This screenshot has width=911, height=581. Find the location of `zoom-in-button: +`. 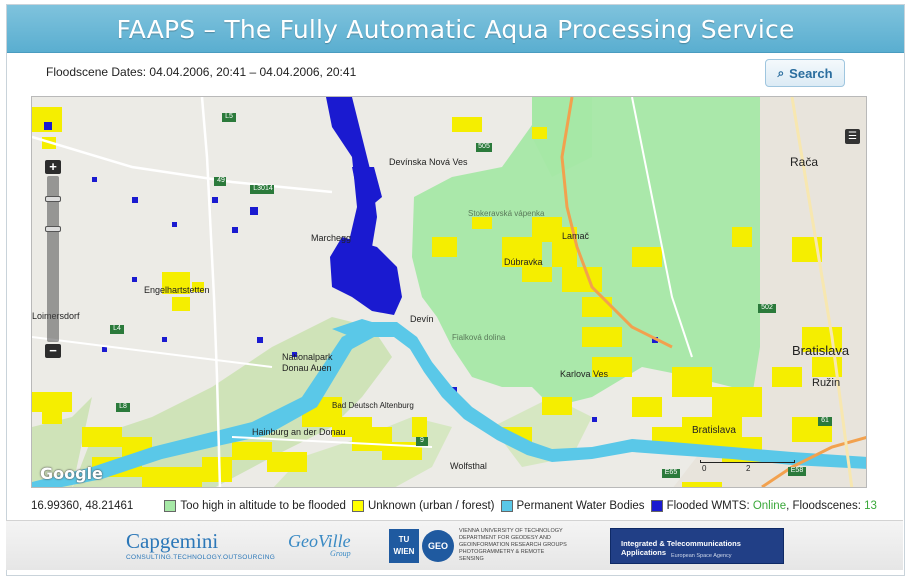

zoom-in-button: + is located at coordinates (53, 167).